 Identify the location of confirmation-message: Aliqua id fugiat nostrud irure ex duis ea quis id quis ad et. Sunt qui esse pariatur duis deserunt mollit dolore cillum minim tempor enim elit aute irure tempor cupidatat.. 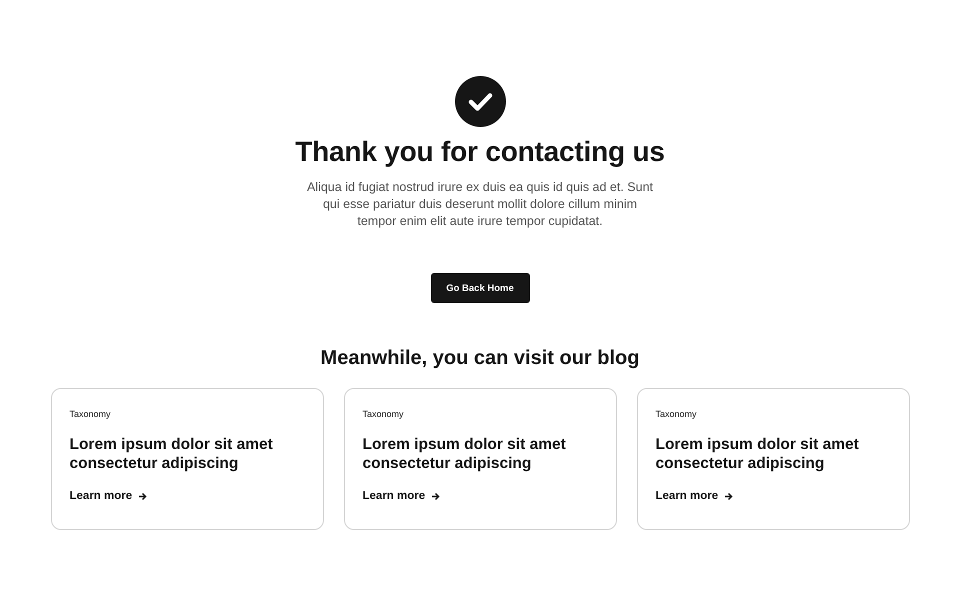
(480, 204).